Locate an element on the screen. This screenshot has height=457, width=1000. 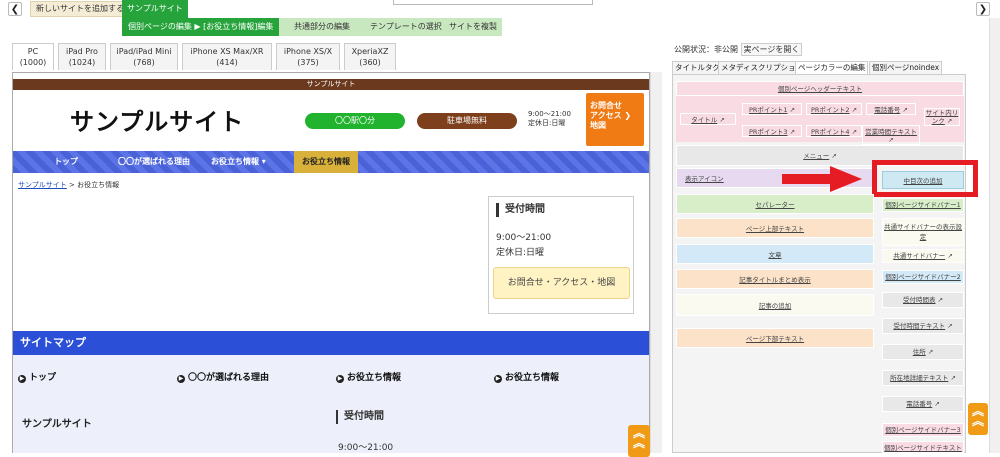
tab-meta-description: メタディスクリプション is located at coordinates (762, 67).